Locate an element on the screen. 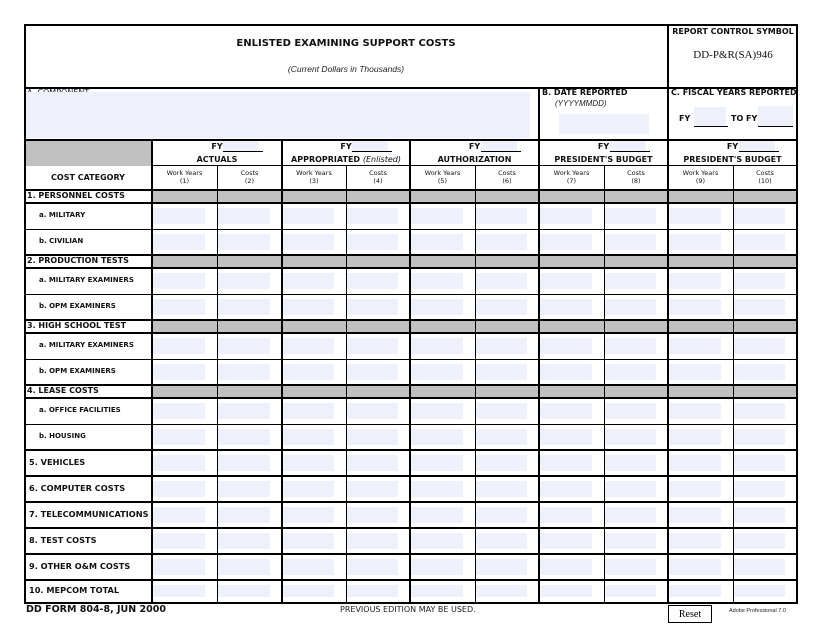 Image resolution: width=814 pixels, height=627 pixels. component-field is located at coordinates (278, 115).